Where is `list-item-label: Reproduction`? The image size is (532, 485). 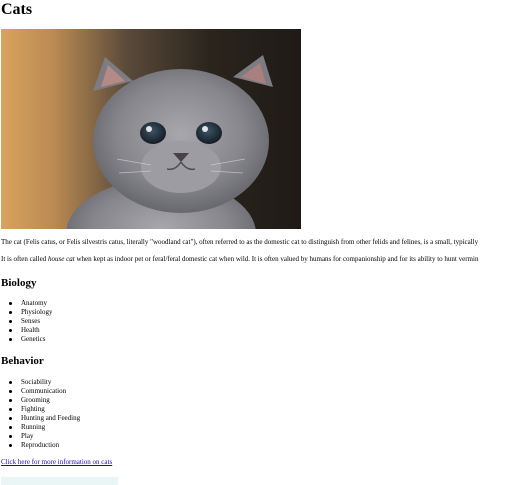
list-item-label: Reproduction is located at coordinates (40, 445).